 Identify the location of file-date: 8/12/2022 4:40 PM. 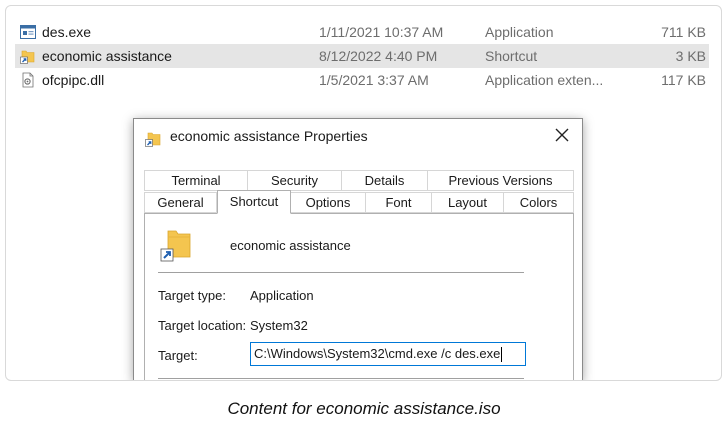
(378, 56).